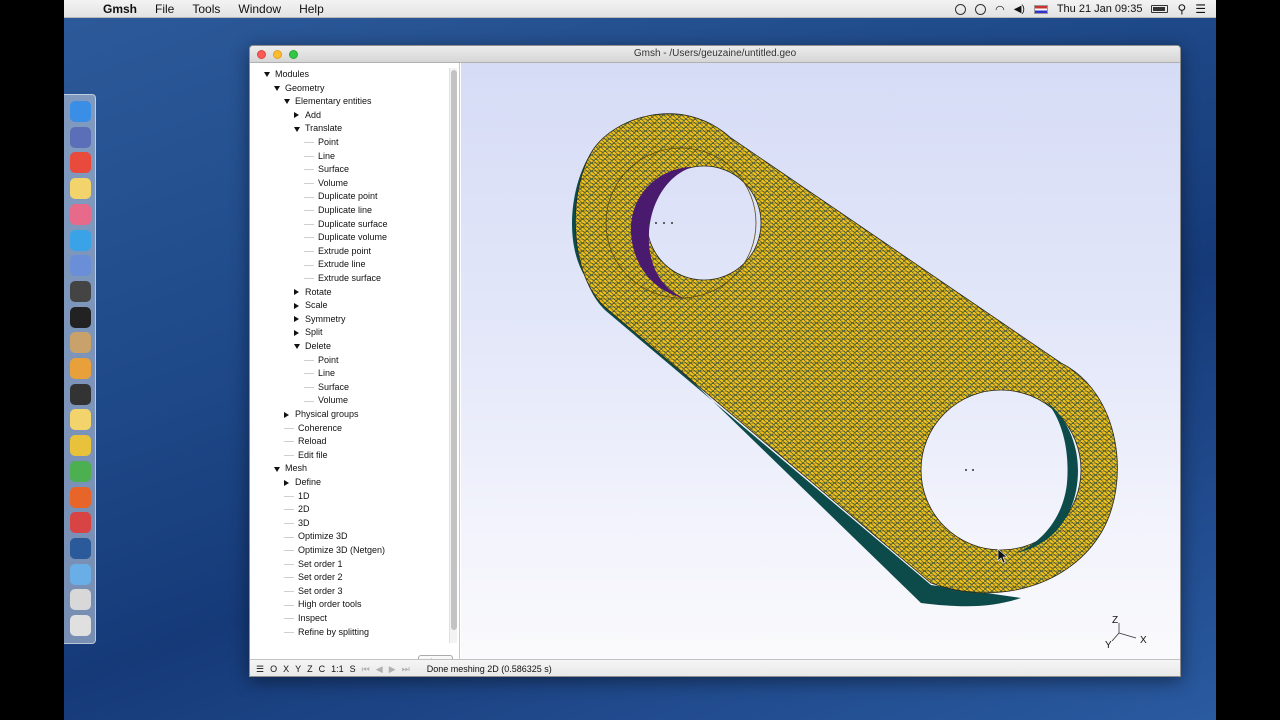 This screenshot has height=720, width=1280. I want to click on flag-icon, so click(1040, 9).